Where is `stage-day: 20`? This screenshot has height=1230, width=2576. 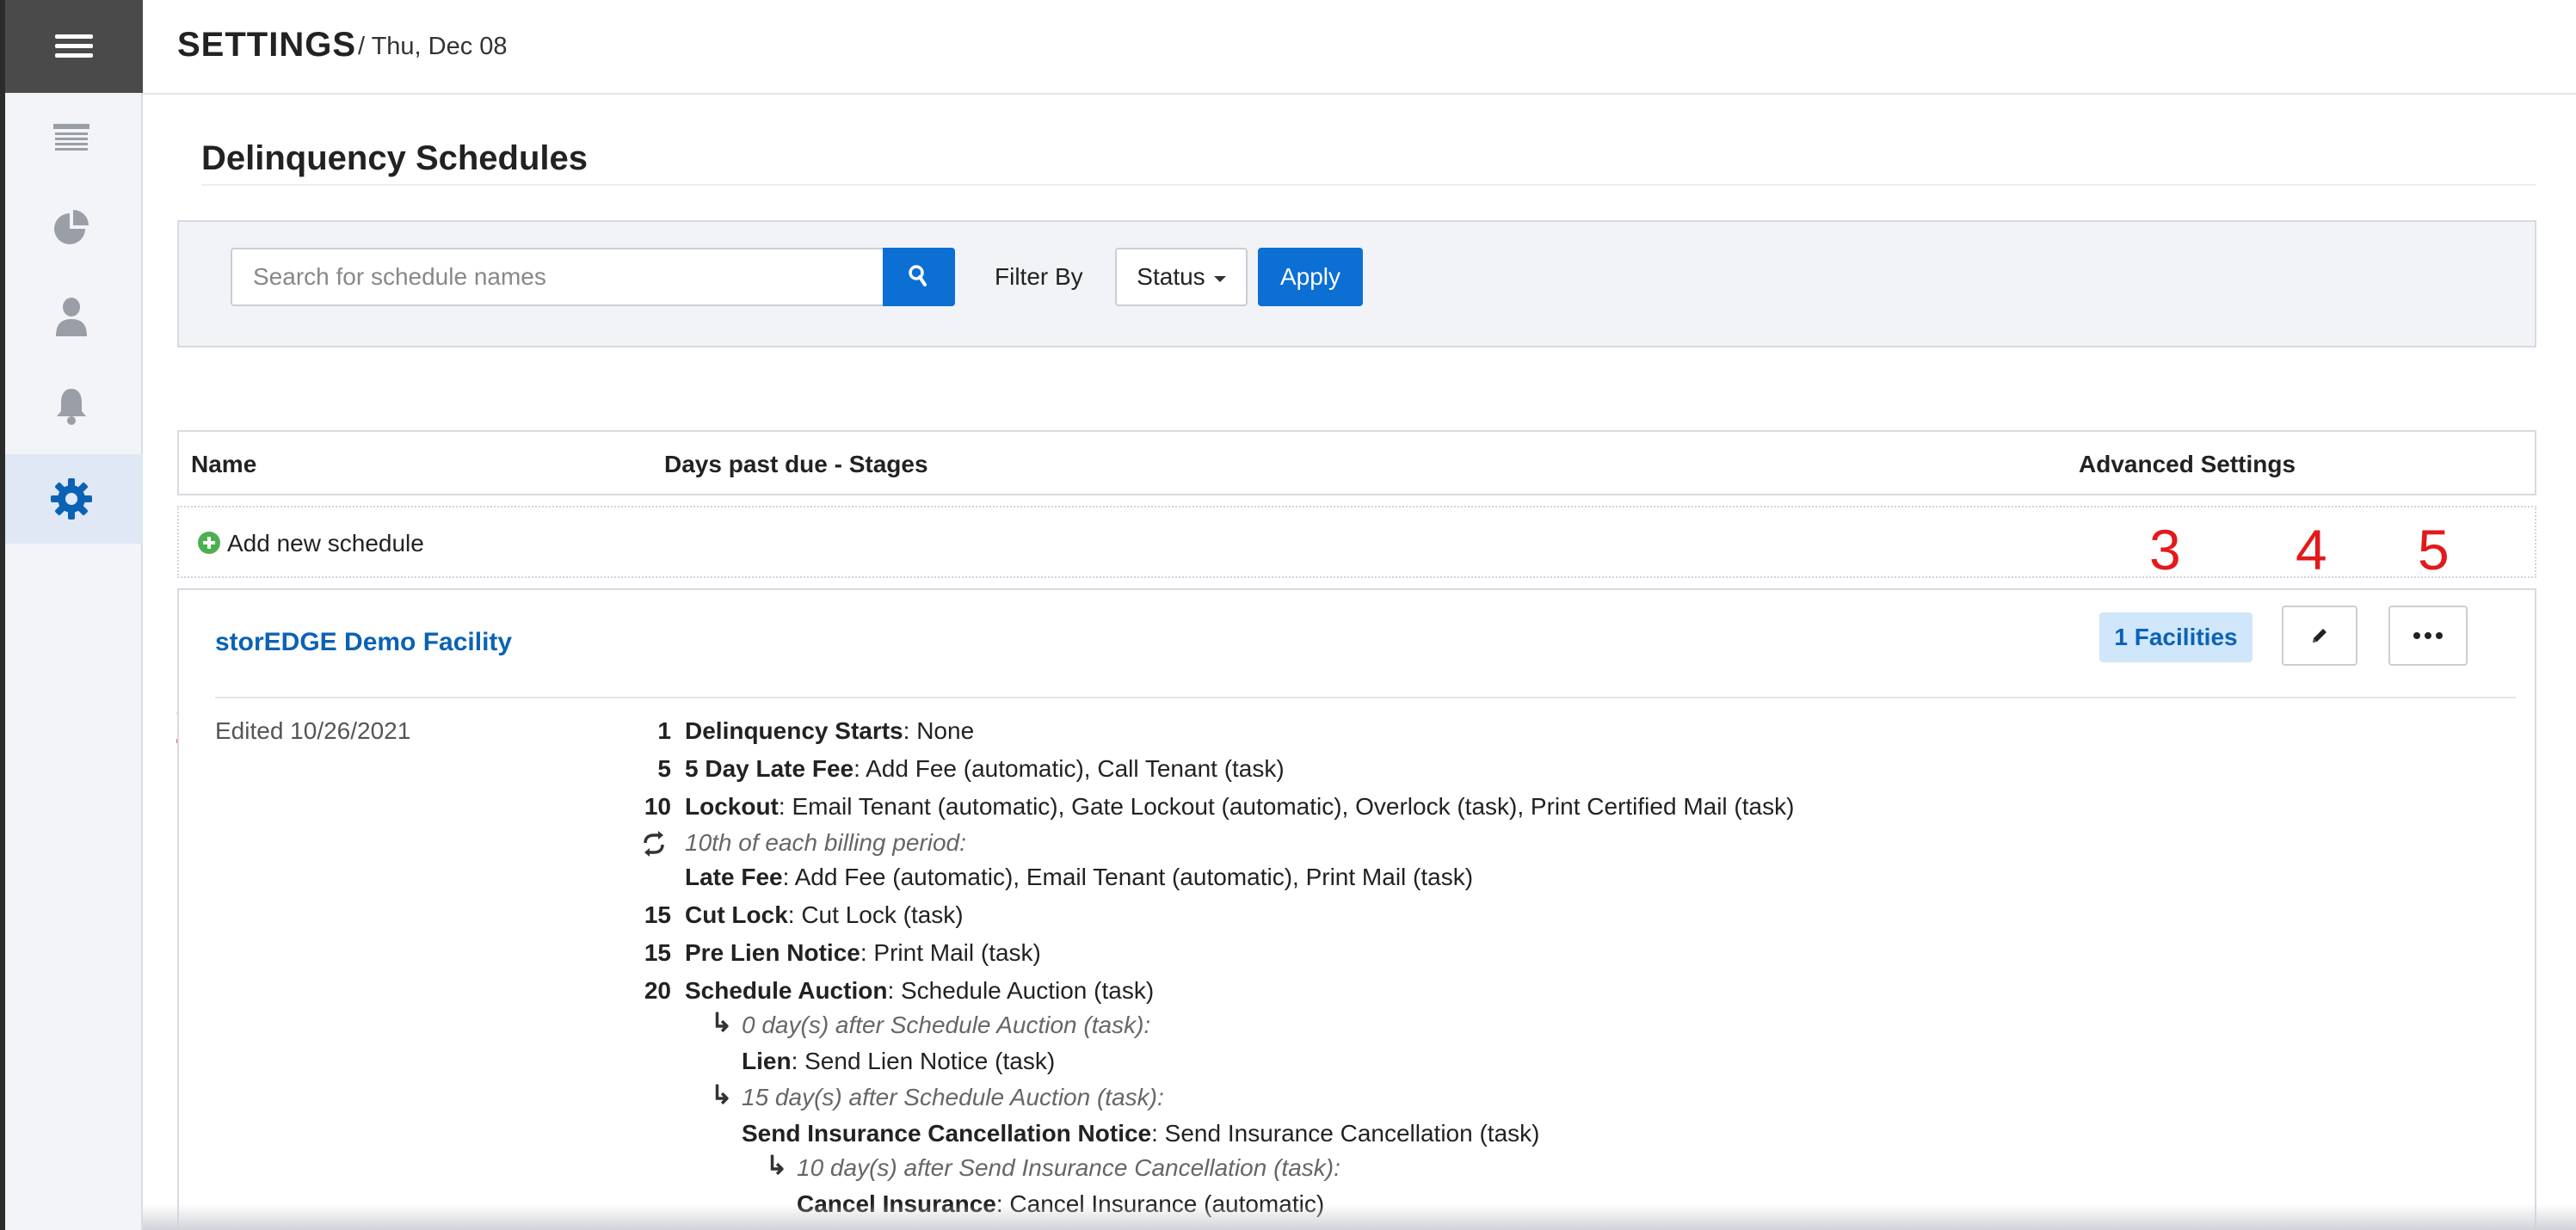
stage-day: 20 is located at coordinates (658, 990).